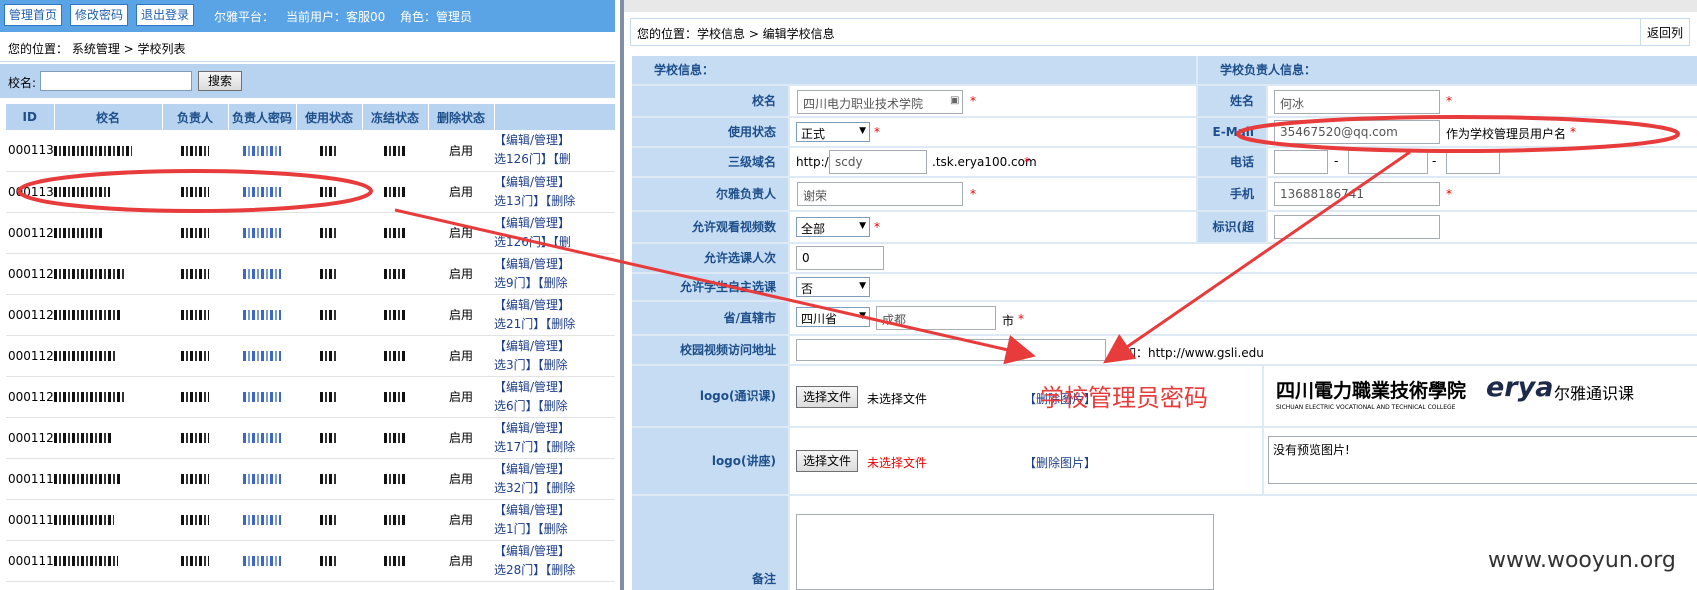 Image resolution: width=1697 pixels, height=590 pixels. Describe the element at coordinates (554, 365) in the screenshot. I see `course-delete-link: 选3门】【删除` at that location.